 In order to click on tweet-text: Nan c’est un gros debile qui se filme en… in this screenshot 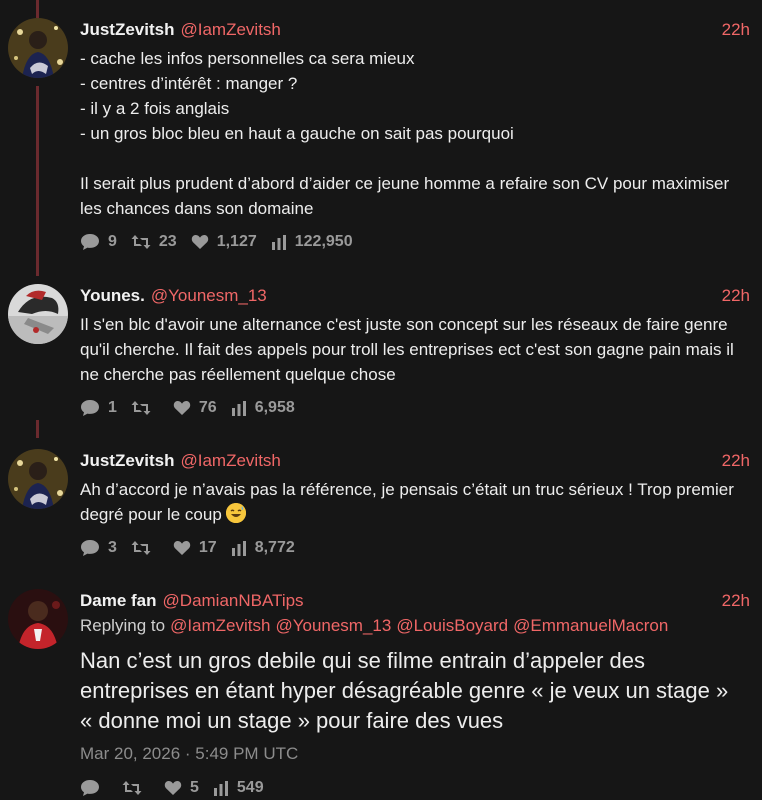, I will do `click(407, 690)`.